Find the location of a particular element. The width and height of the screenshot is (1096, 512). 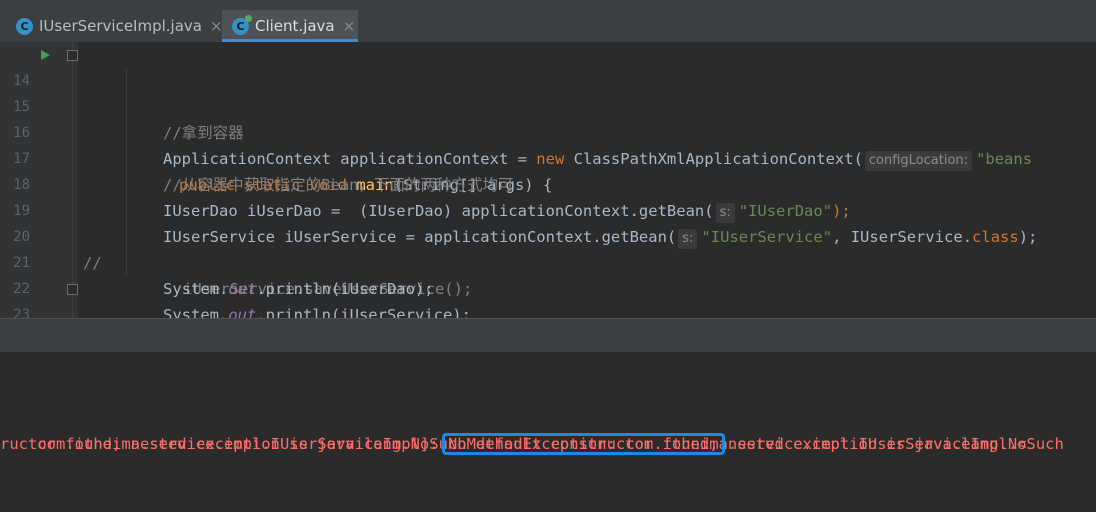

highlight-box is located at coordinates (583, 444).